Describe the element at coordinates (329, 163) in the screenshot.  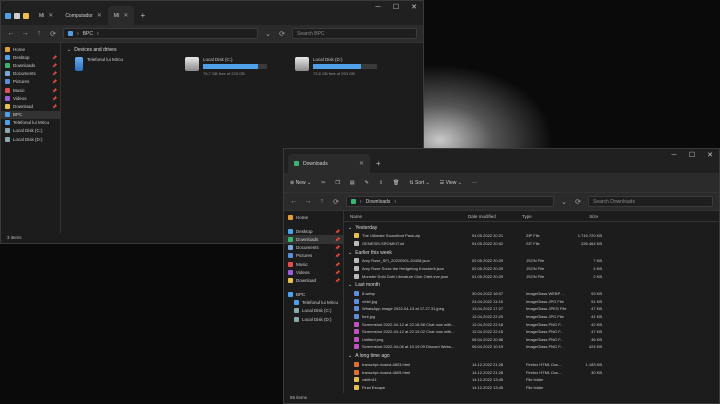
I see `tab-downloads: Downloads ✕` at that location.